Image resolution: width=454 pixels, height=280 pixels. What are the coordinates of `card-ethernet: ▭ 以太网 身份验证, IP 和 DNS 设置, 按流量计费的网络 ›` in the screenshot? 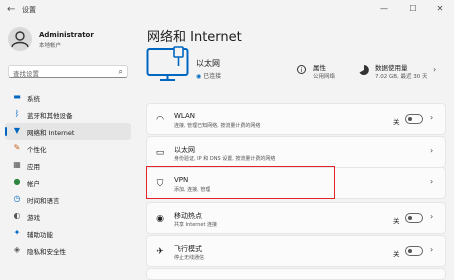 It's located at (296, 152).